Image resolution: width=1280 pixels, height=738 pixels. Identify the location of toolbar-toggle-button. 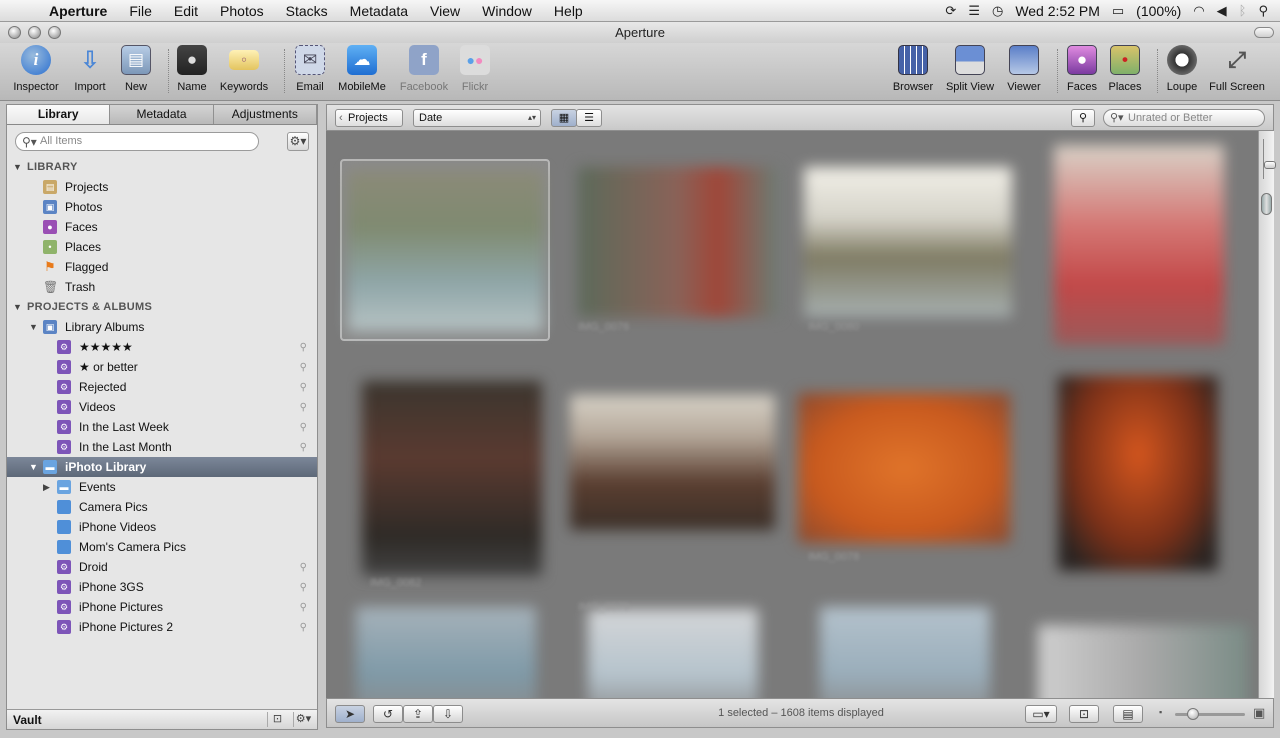
(1264, 32).